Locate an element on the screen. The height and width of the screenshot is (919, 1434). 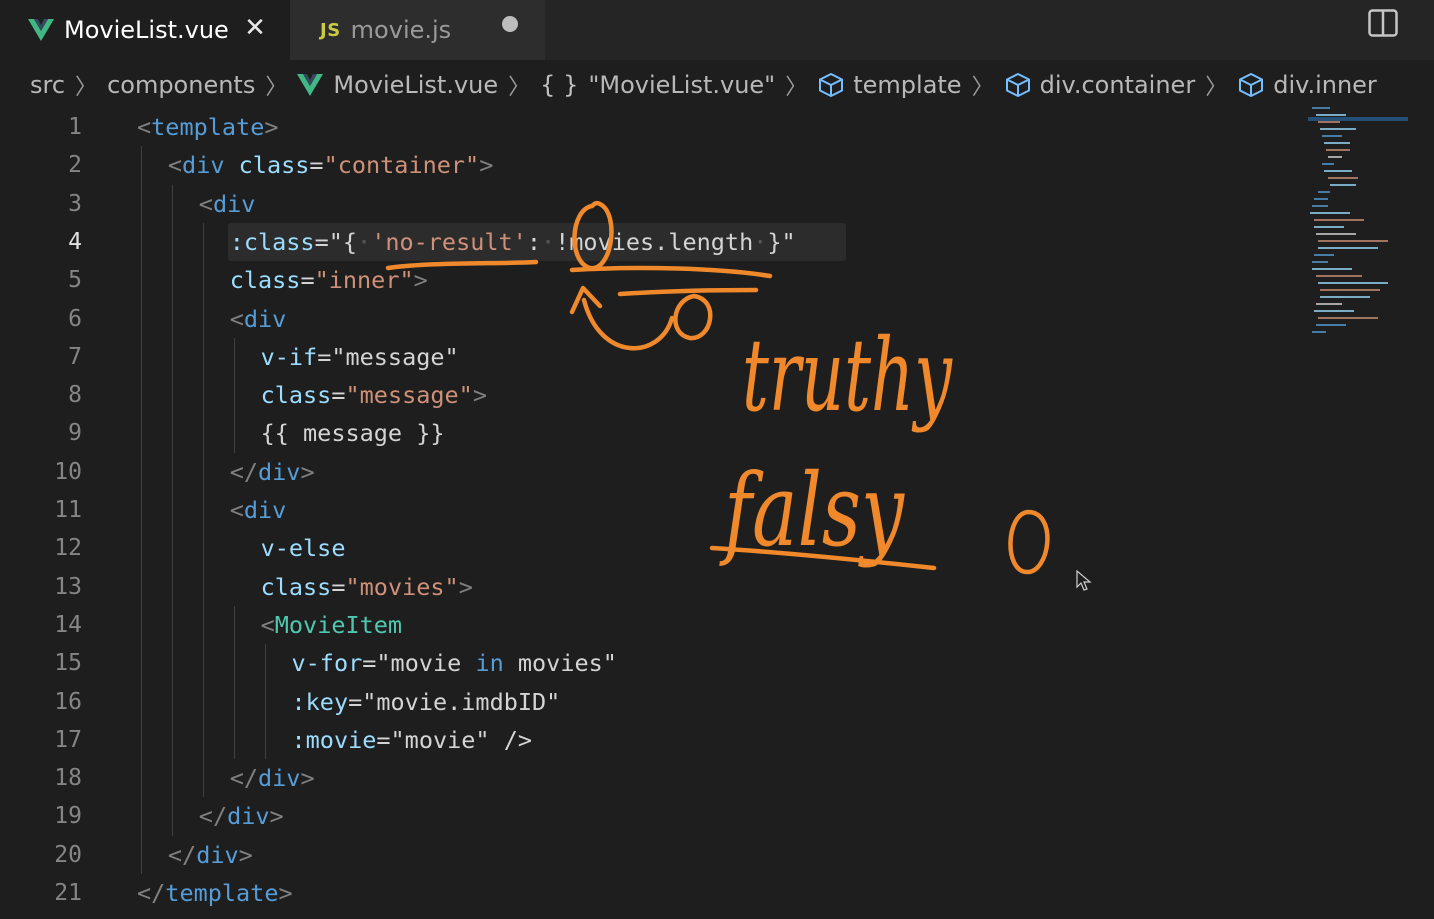
line-number: 9 is located at coordinates (75, 433).